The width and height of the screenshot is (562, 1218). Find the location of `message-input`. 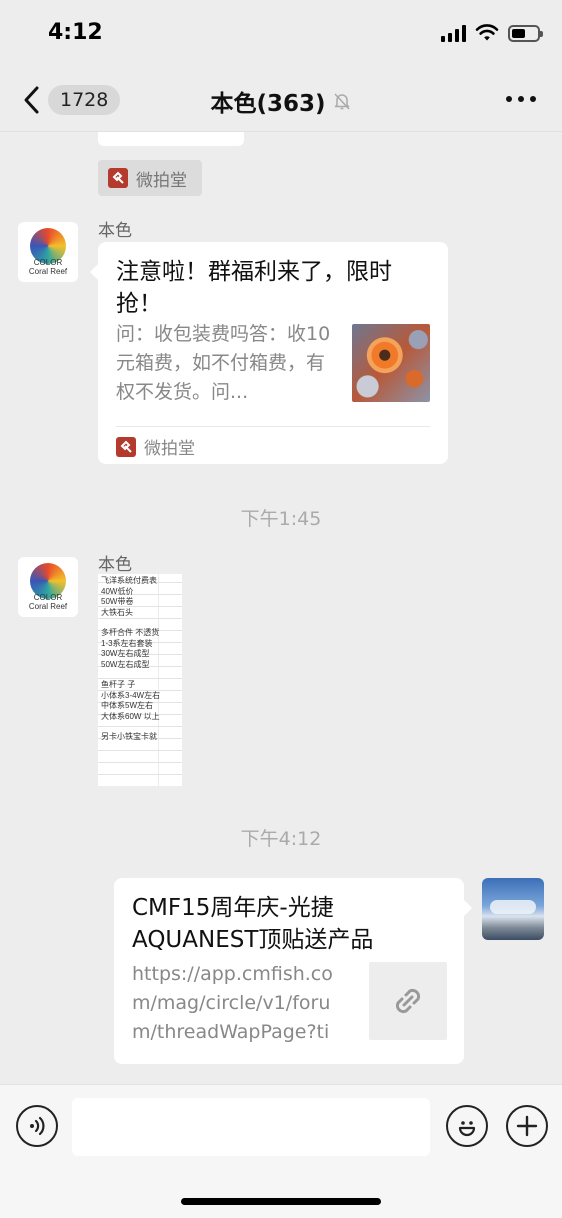

message-input is located at coordinates (251, 1127).